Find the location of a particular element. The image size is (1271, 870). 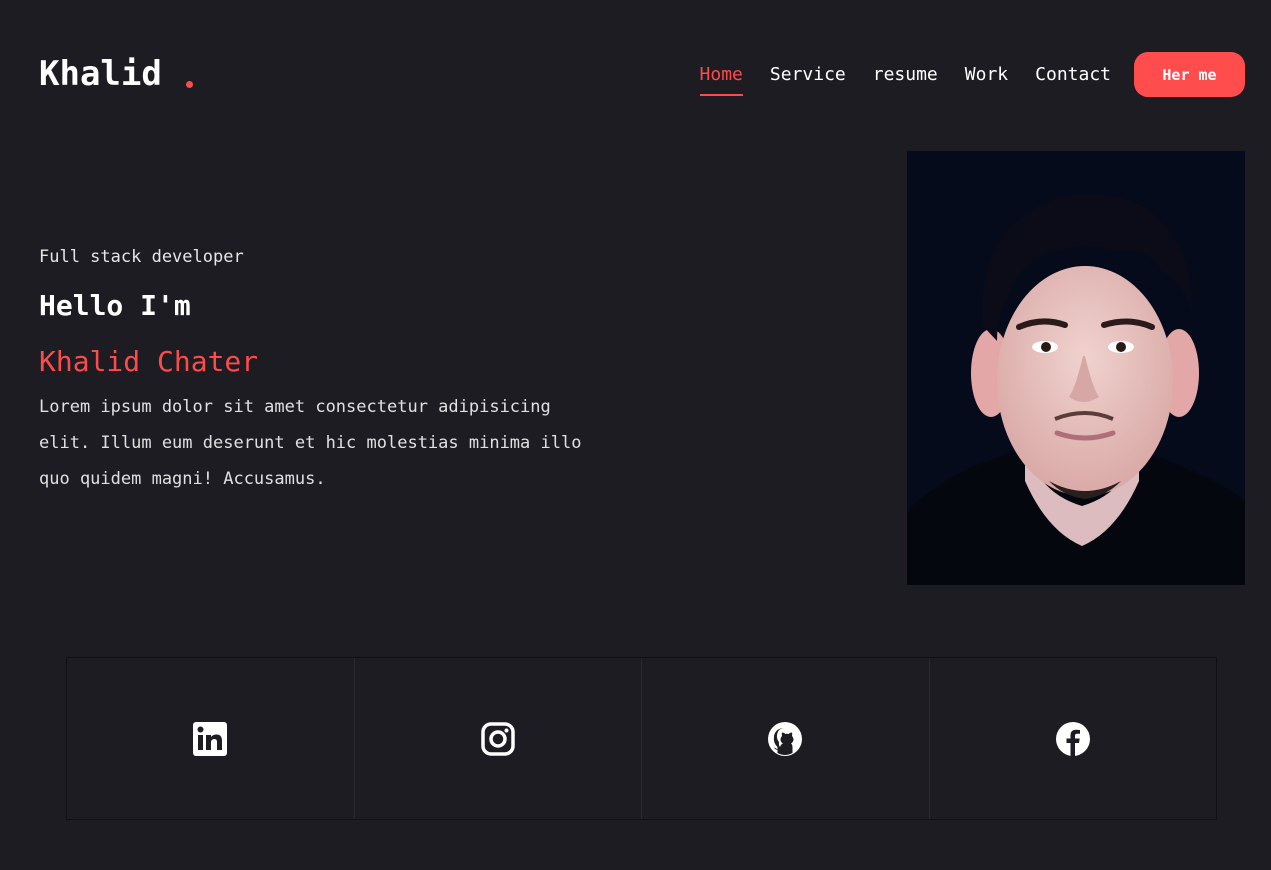

linkedin-link is located at coordinates (211, 738).